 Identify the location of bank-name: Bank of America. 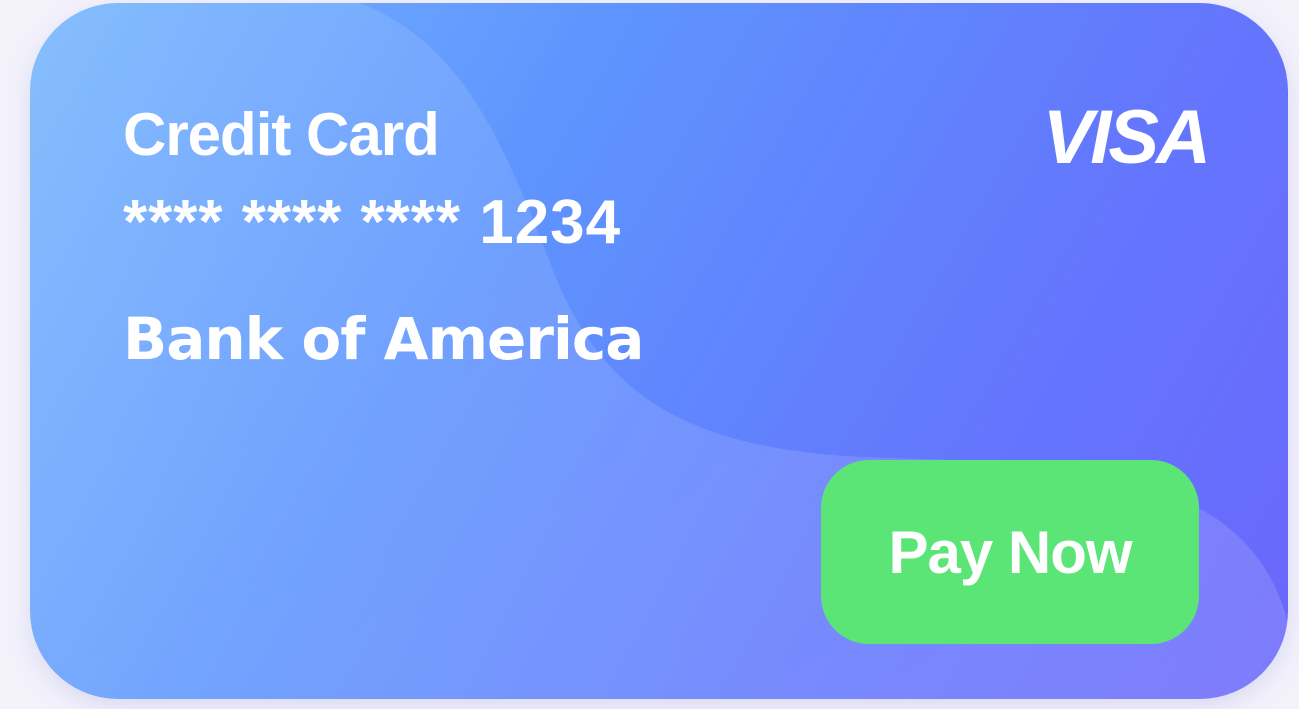
(383, 339).